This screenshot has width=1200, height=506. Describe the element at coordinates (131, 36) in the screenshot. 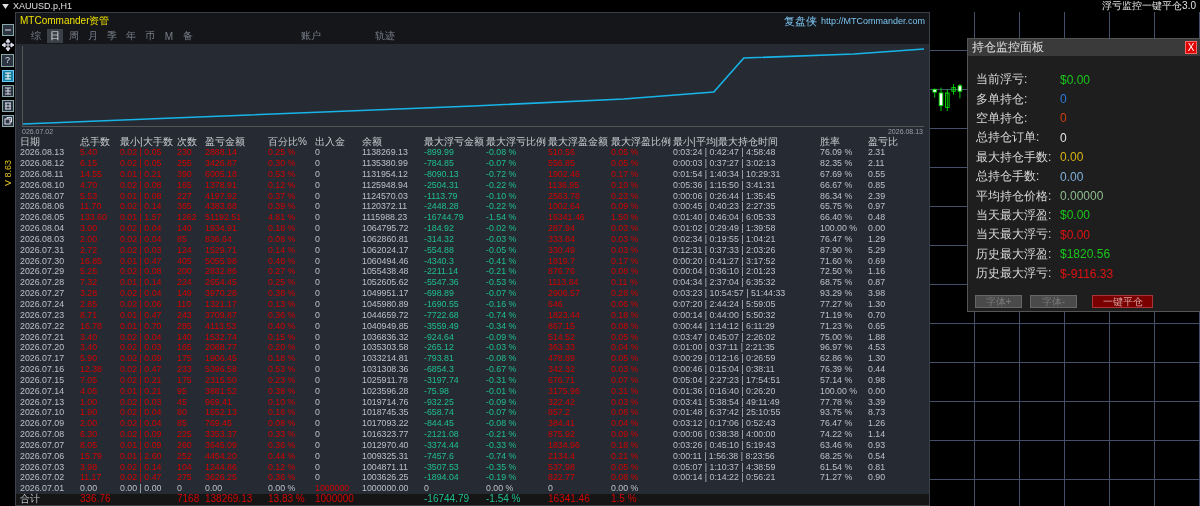

I see `period-tab: 年` at that location.